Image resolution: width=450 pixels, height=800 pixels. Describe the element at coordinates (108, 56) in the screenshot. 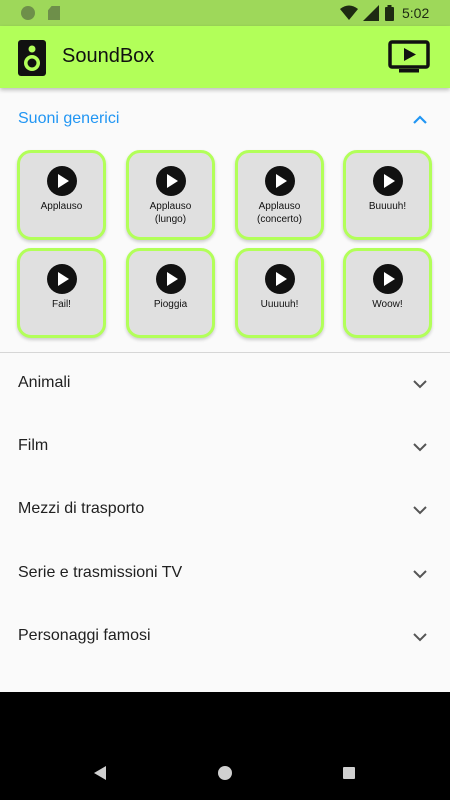

I see `app-title: SoundBox` at that location.